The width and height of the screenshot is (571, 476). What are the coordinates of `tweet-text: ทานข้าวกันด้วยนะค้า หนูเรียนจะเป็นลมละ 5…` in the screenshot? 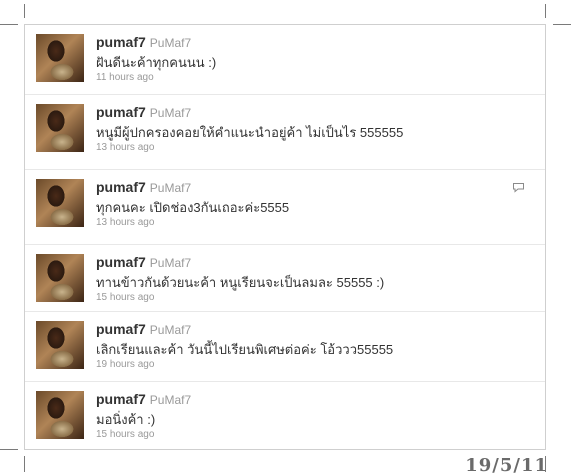 It's located at (240, 282).